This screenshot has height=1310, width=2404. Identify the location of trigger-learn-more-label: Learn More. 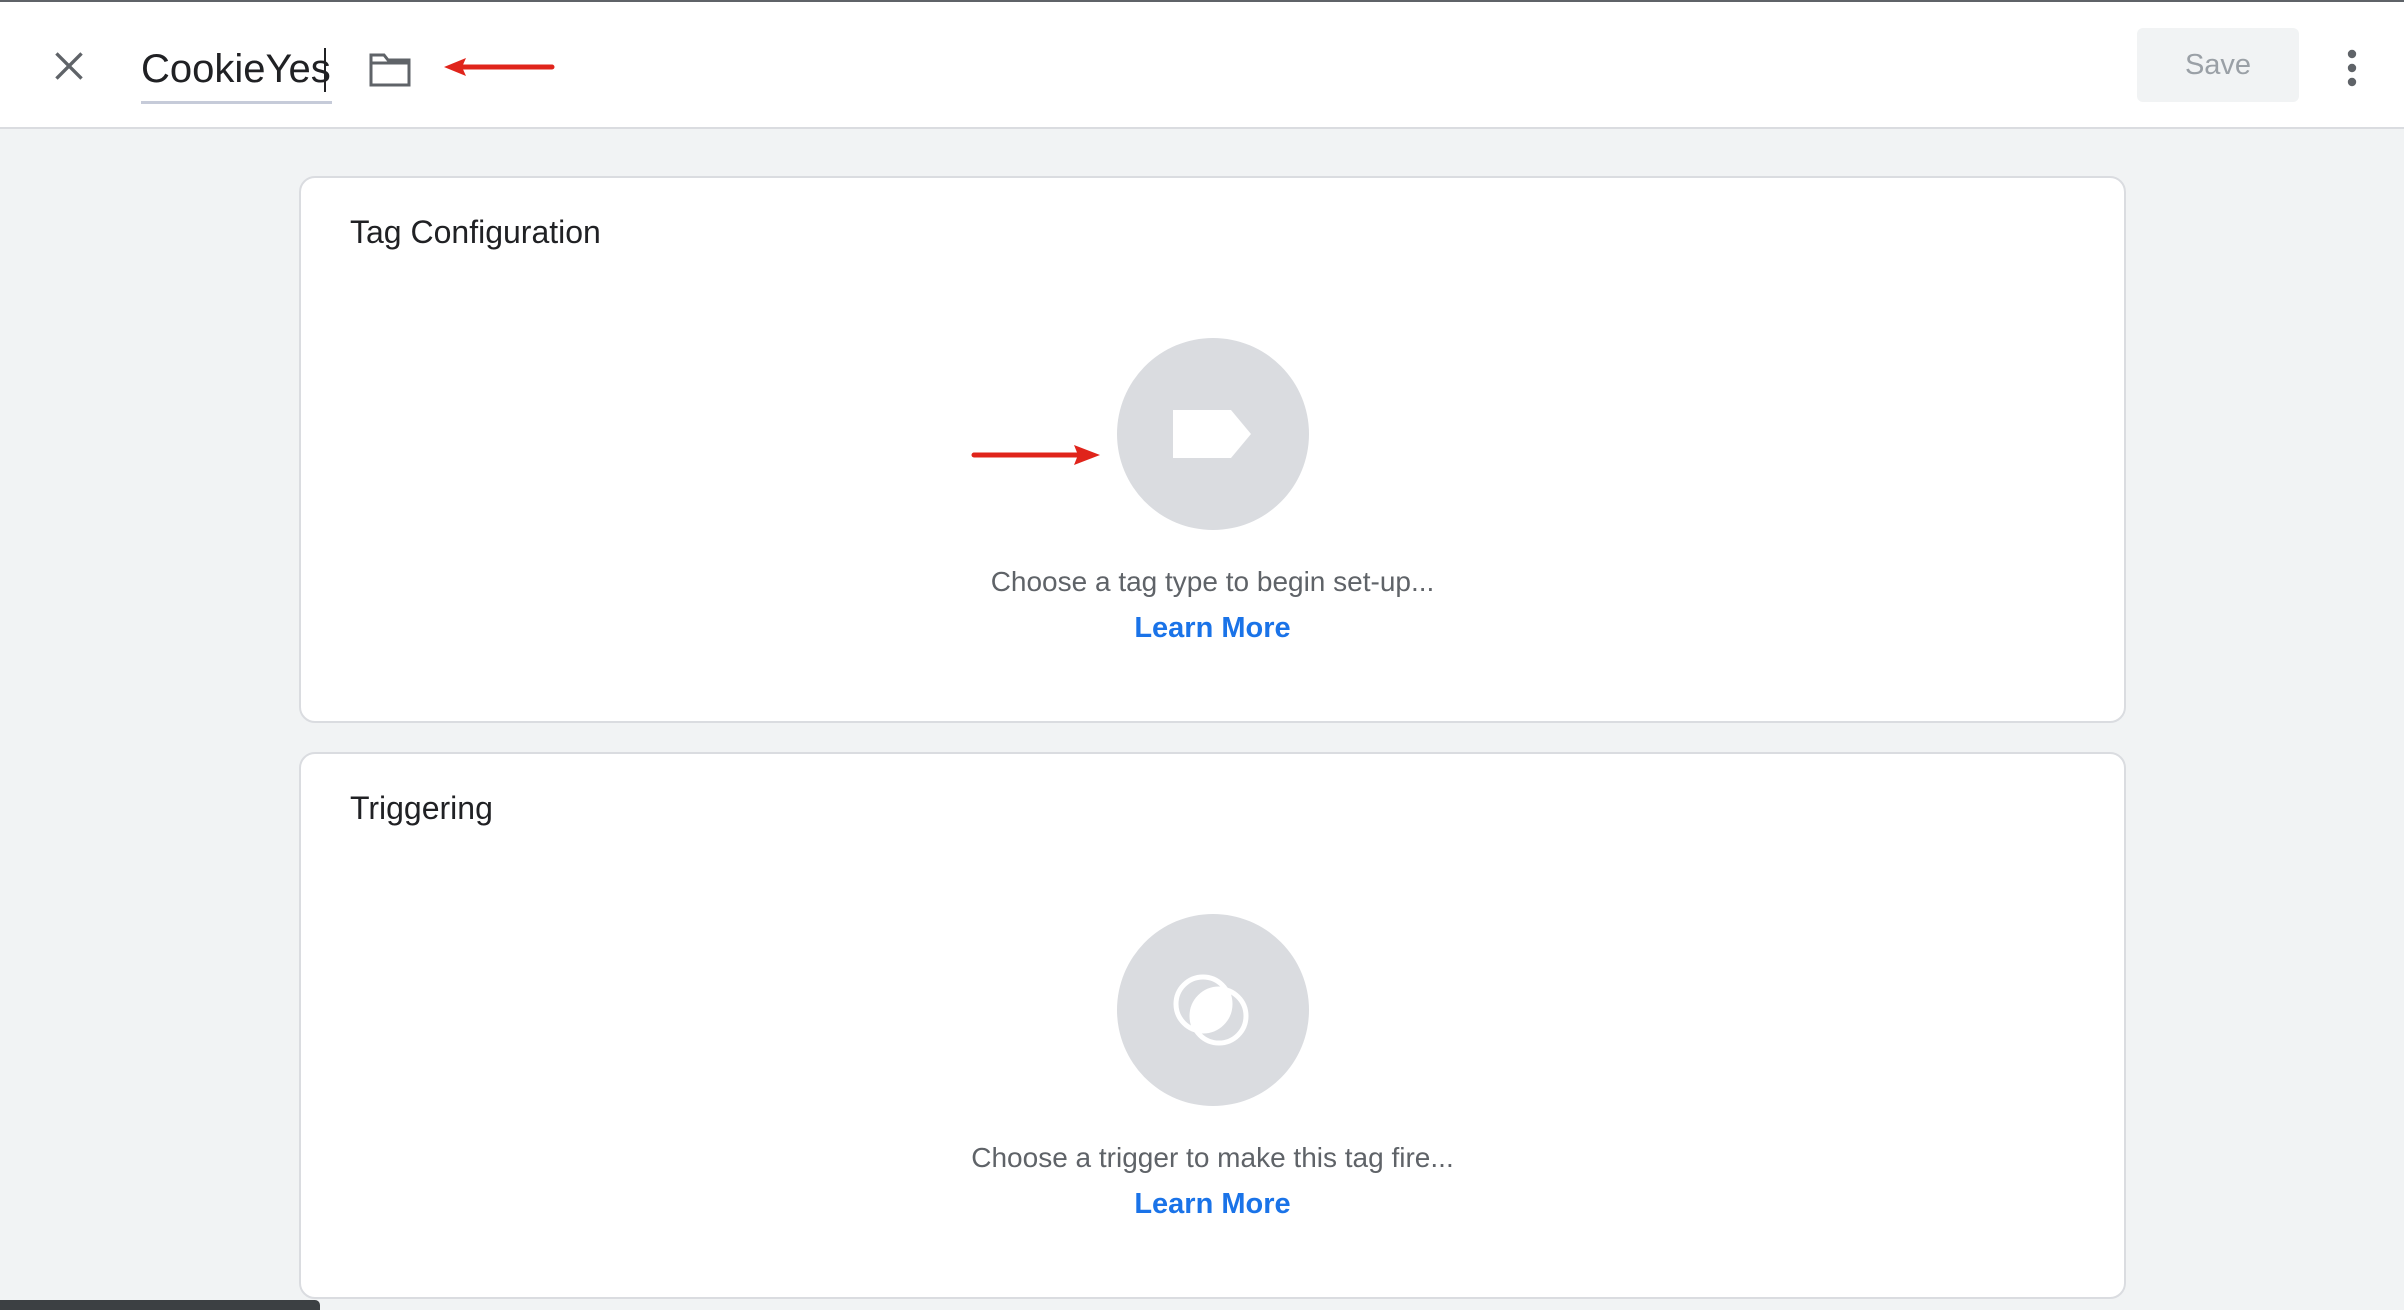
(1212, 1204).